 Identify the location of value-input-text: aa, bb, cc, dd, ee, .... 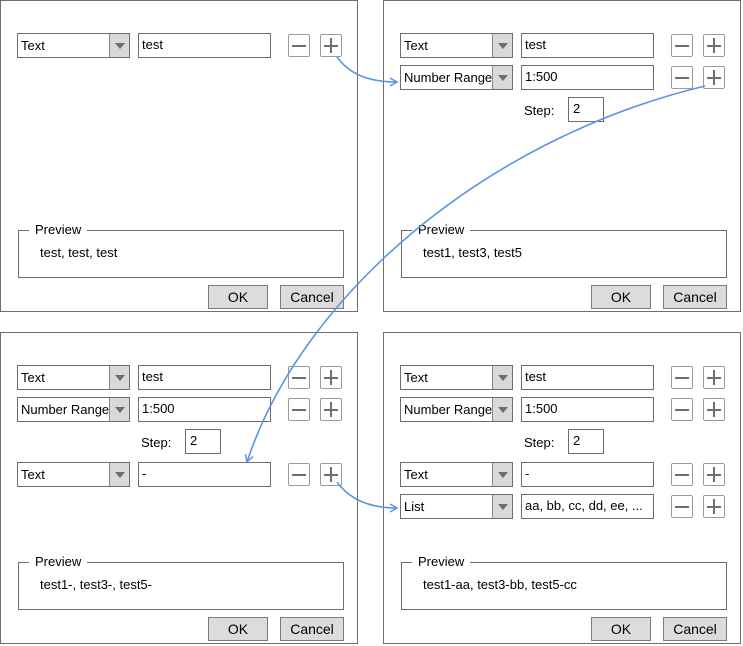
(584, 505).